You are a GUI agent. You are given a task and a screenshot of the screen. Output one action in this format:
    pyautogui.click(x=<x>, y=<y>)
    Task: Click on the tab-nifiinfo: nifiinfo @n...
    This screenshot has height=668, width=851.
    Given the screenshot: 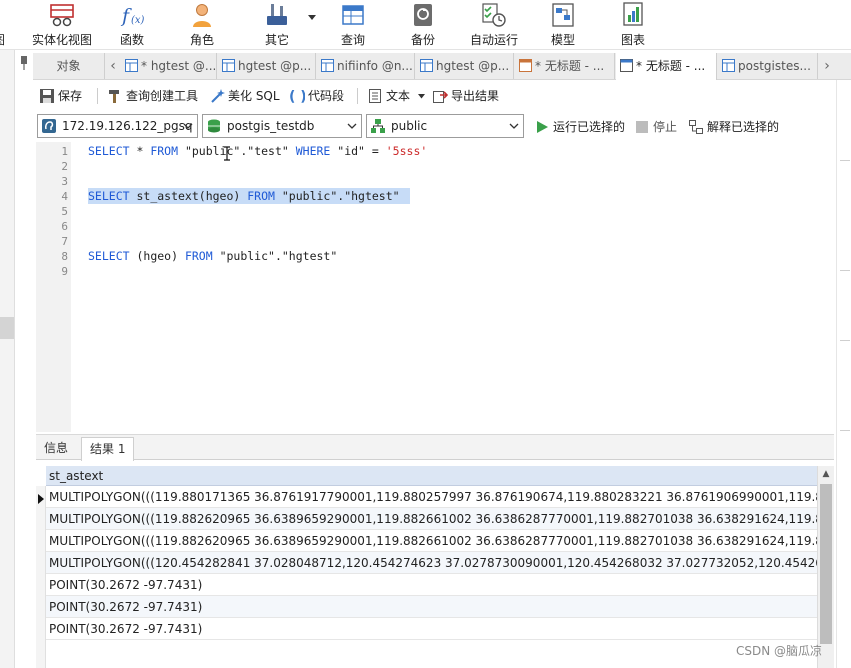 What is the action you would take?
    pyautogui.click(x=366, y=66)
    